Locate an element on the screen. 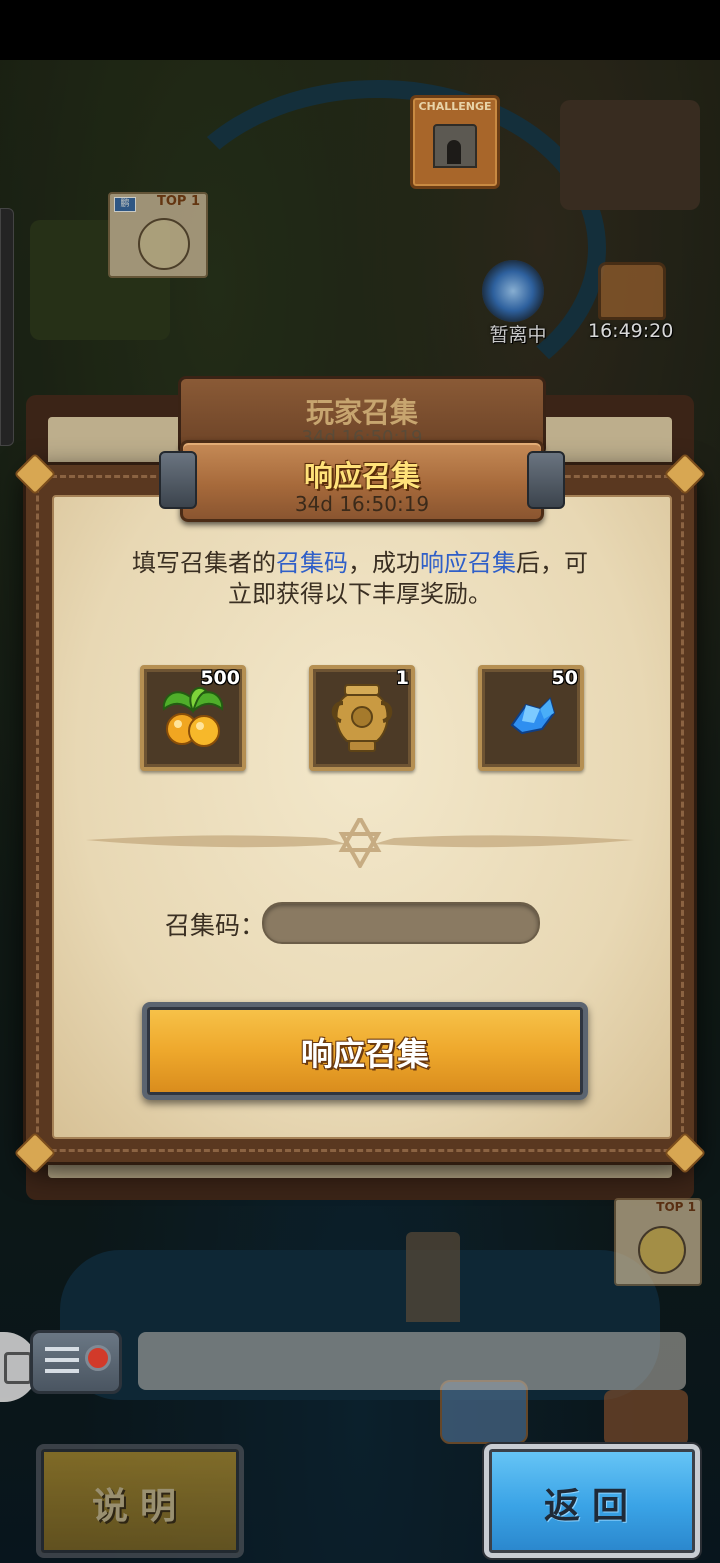 The height and width of the screenshot is (1563, 720). back-button: 返回 is located at coordinates (592, 1501).